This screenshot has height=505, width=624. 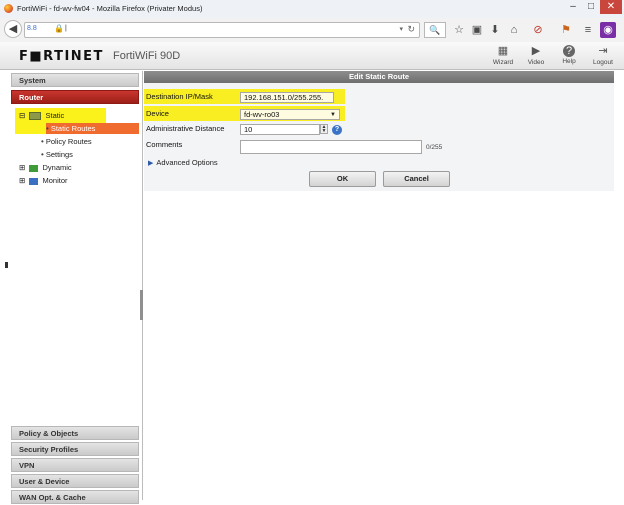 I want to click on left-edge-grip, so click(x=6, y=265).